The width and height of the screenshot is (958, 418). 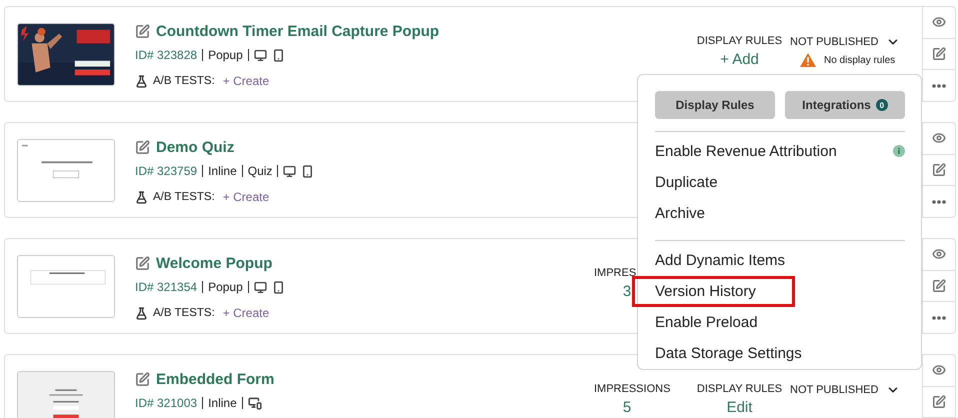 What do you see at coordinates (214, 263) in the screenshot?
I see `campaign-title: Welcome Popup` at bounding box center [214, 263].